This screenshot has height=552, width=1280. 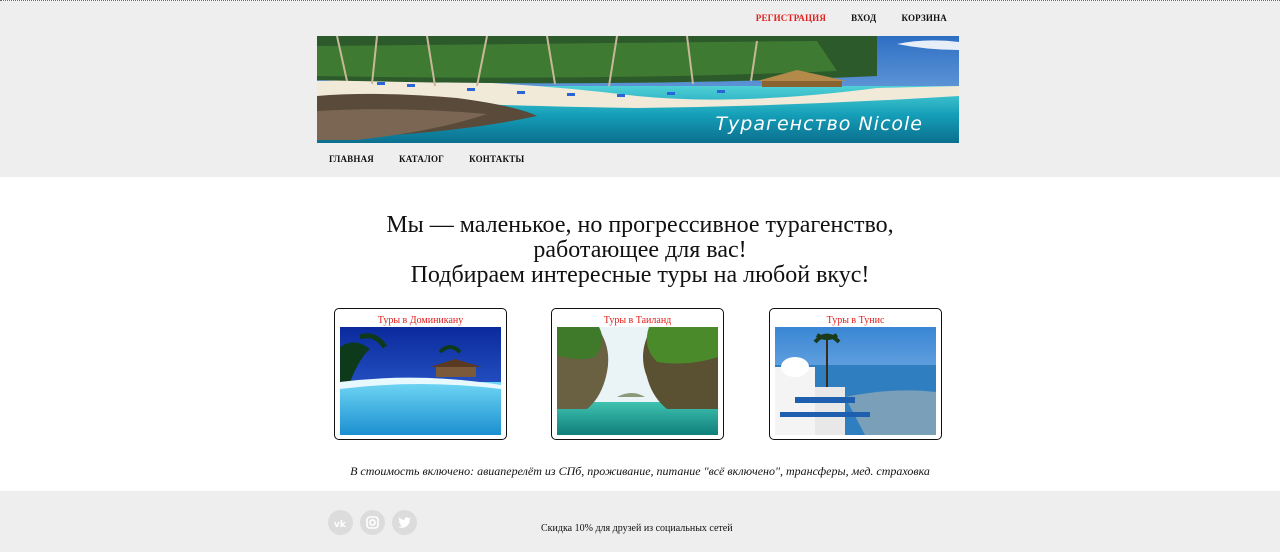 I want to click on register-link: РЕГИСТРАЦИЯ, so click(x=791, y=18).